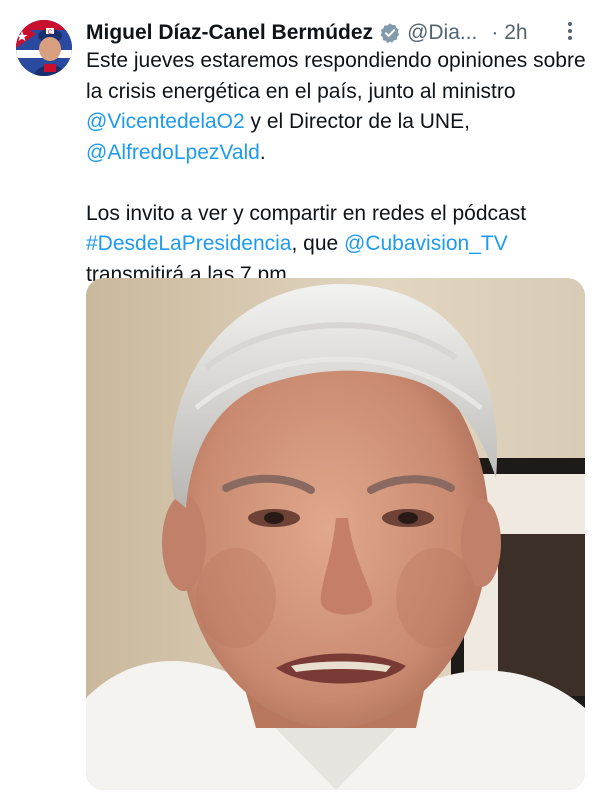 The width and height of the screenshot is (597, 800). I want to click on avatar-image: C, so click(44, 48).